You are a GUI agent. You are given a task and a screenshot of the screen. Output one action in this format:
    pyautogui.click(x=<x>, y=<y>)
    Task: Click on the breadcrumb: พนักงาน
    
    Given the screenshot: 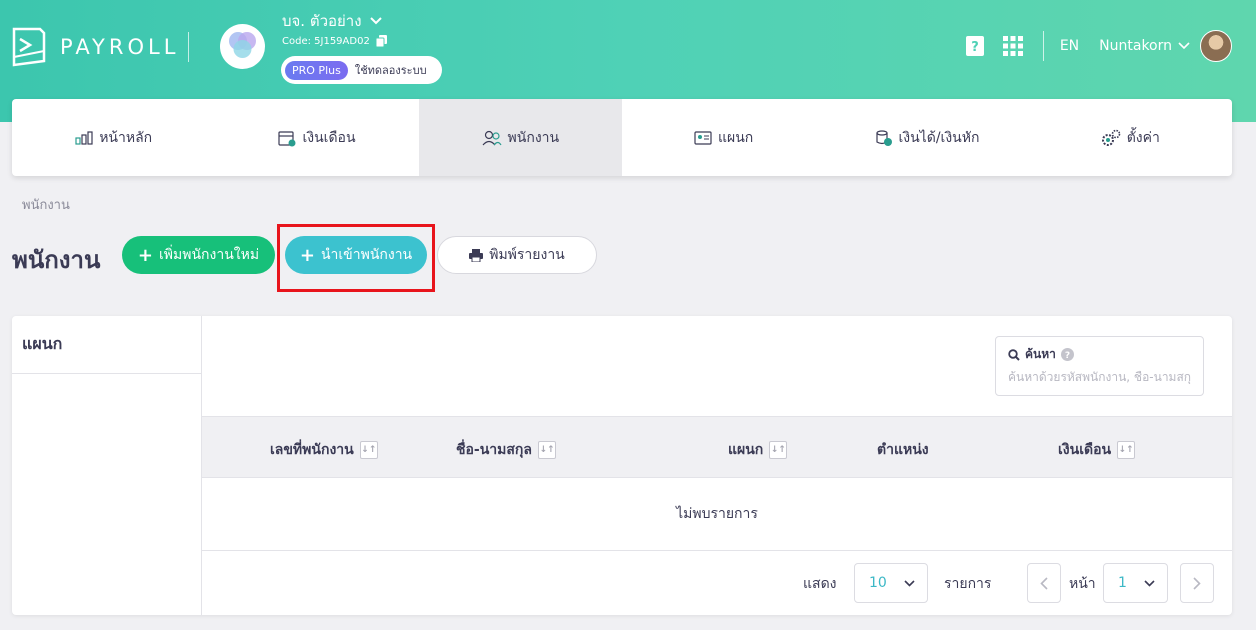 What is the action you would take?
    pyautogui.click(x=46, y=204)
    